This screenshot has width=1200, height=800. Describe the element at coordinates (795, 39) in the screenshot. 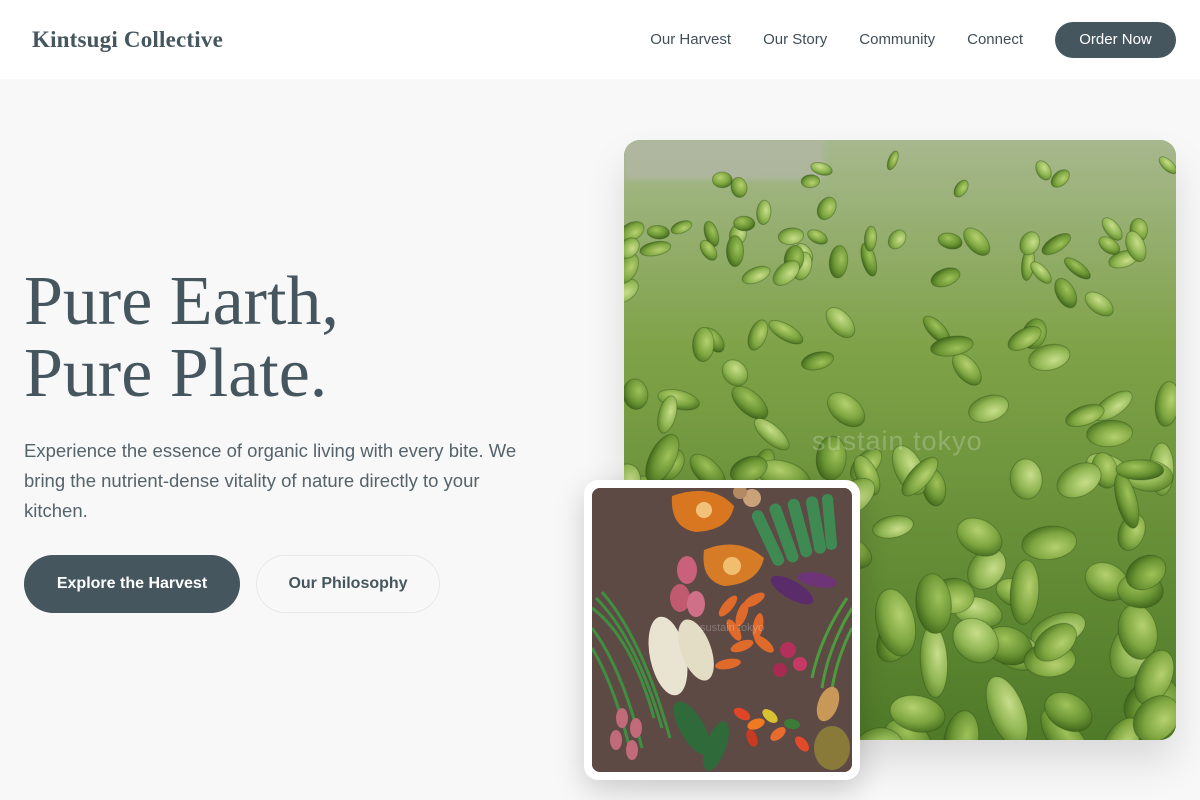

I see `nav-link-our-story: Our Story` at that location.